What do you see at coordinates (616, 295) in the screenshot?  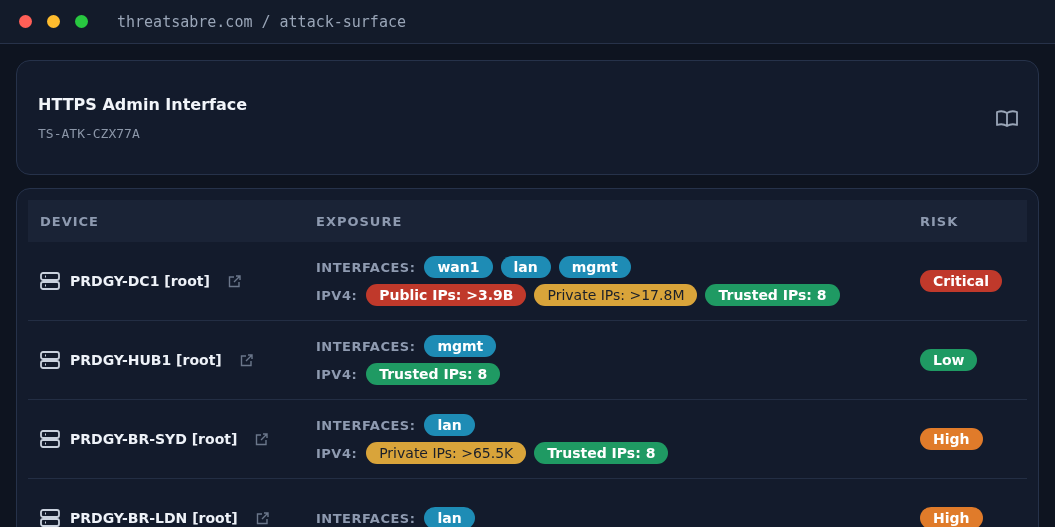 I see `ip-count-tag: Private IPs: >17.8M` at bounding box center [616, 295].